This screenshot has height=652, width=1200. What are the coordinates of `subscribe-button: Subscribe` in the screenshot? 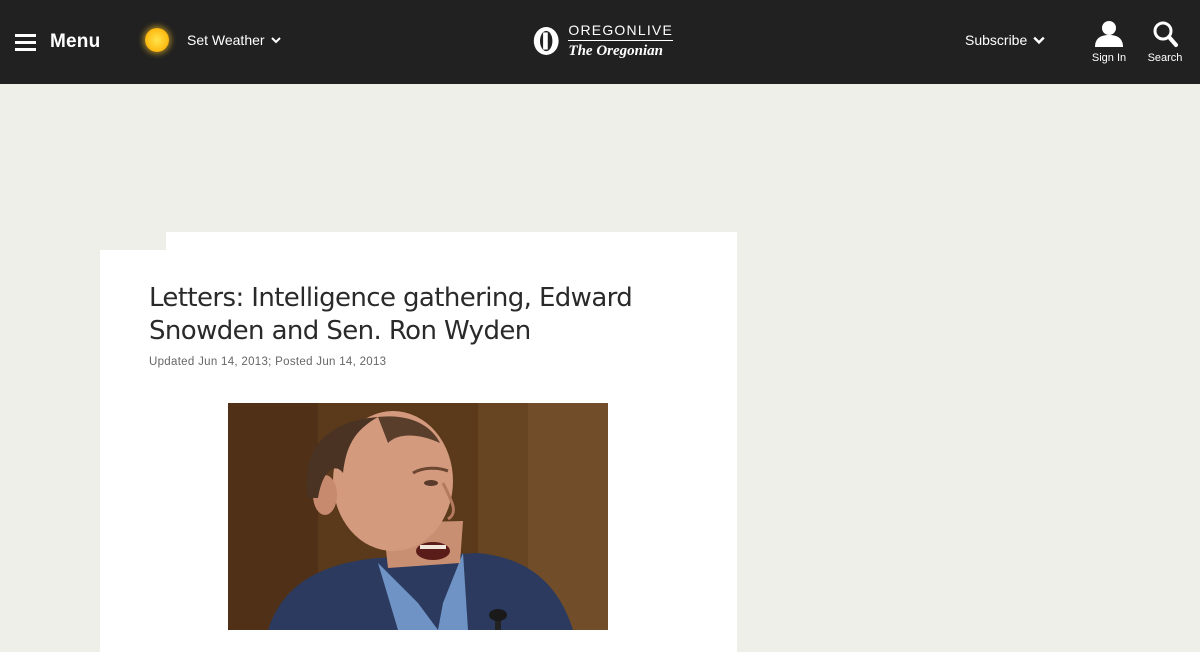 It's located at (1005, 40).